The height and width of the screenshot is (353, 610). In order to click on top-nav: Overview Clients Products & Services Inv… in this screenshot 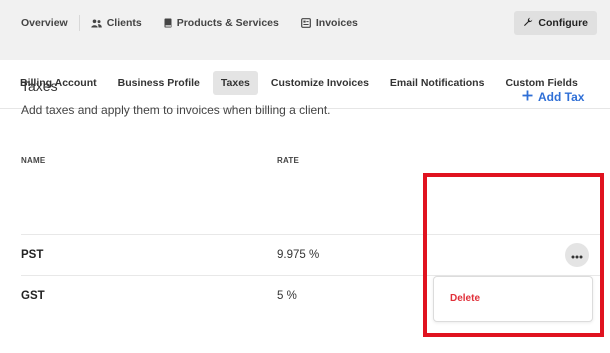, I will do `click(189, 23)`.